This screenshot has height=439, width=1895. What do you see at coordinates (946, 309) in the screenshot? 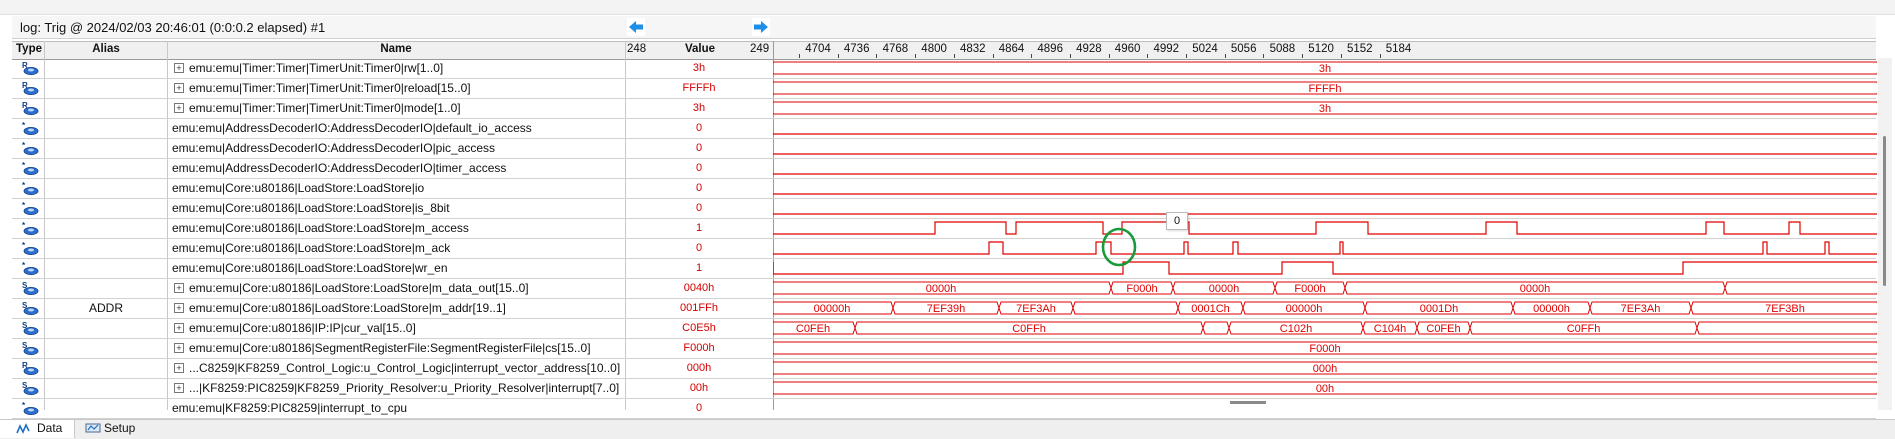
I see `bus-value-label: 7EF39h` at bounding box center [946, 309].